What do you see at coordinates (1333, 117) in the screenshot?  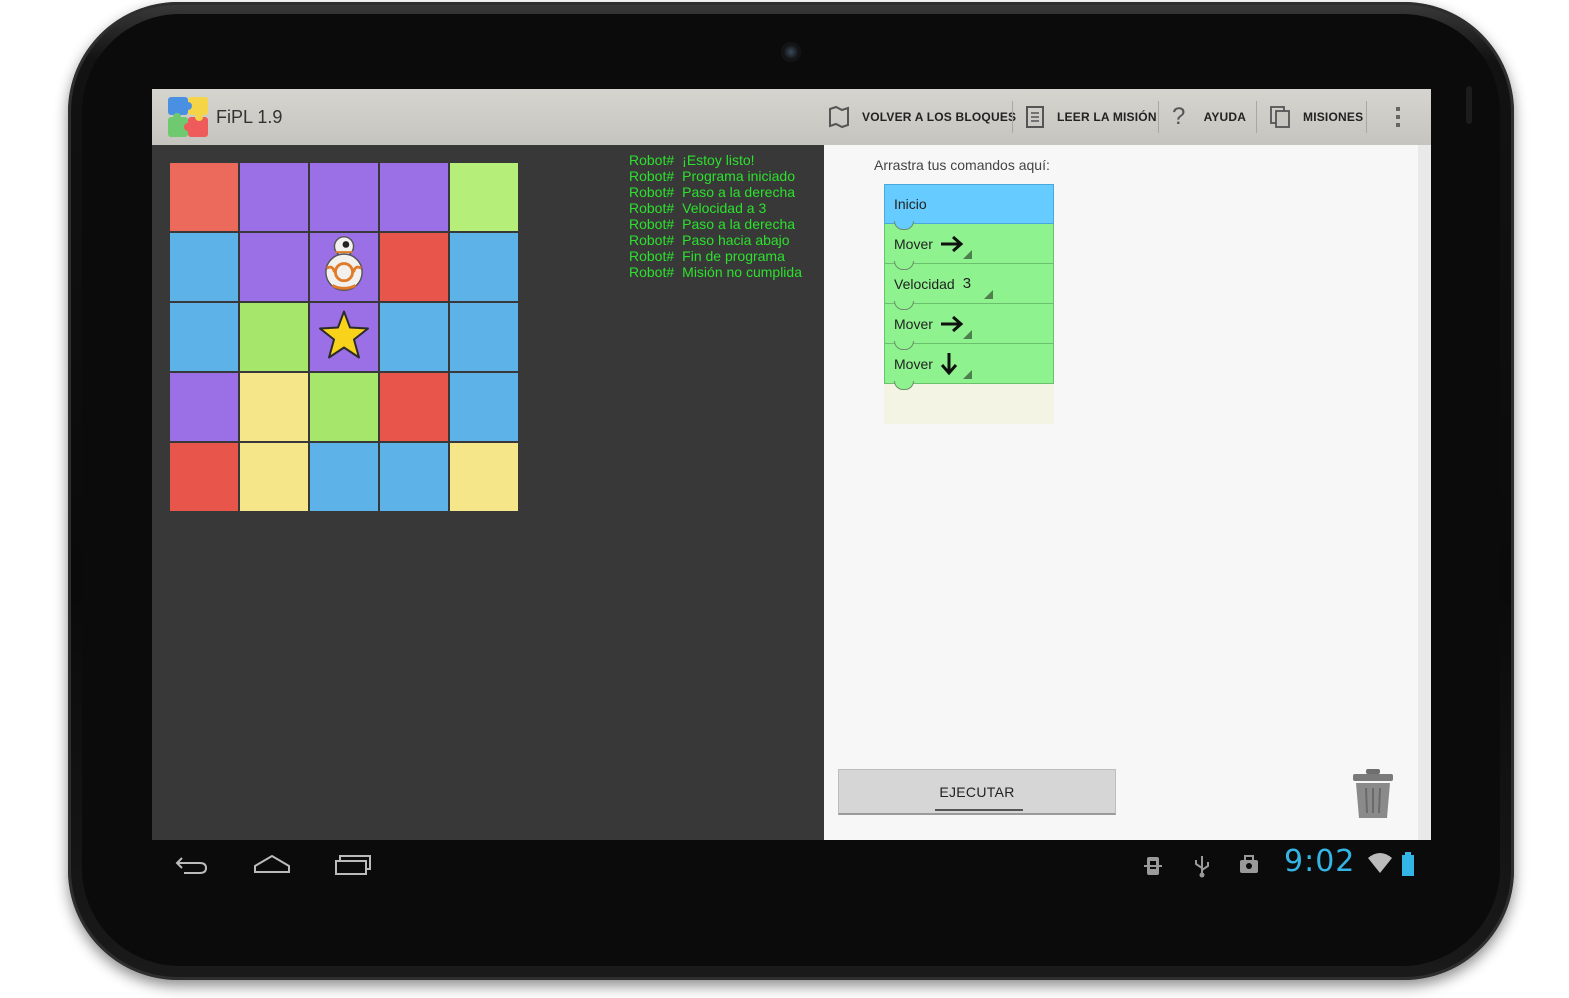 I see `missions-label: MISIONES` at bounding box center [1333, 117].